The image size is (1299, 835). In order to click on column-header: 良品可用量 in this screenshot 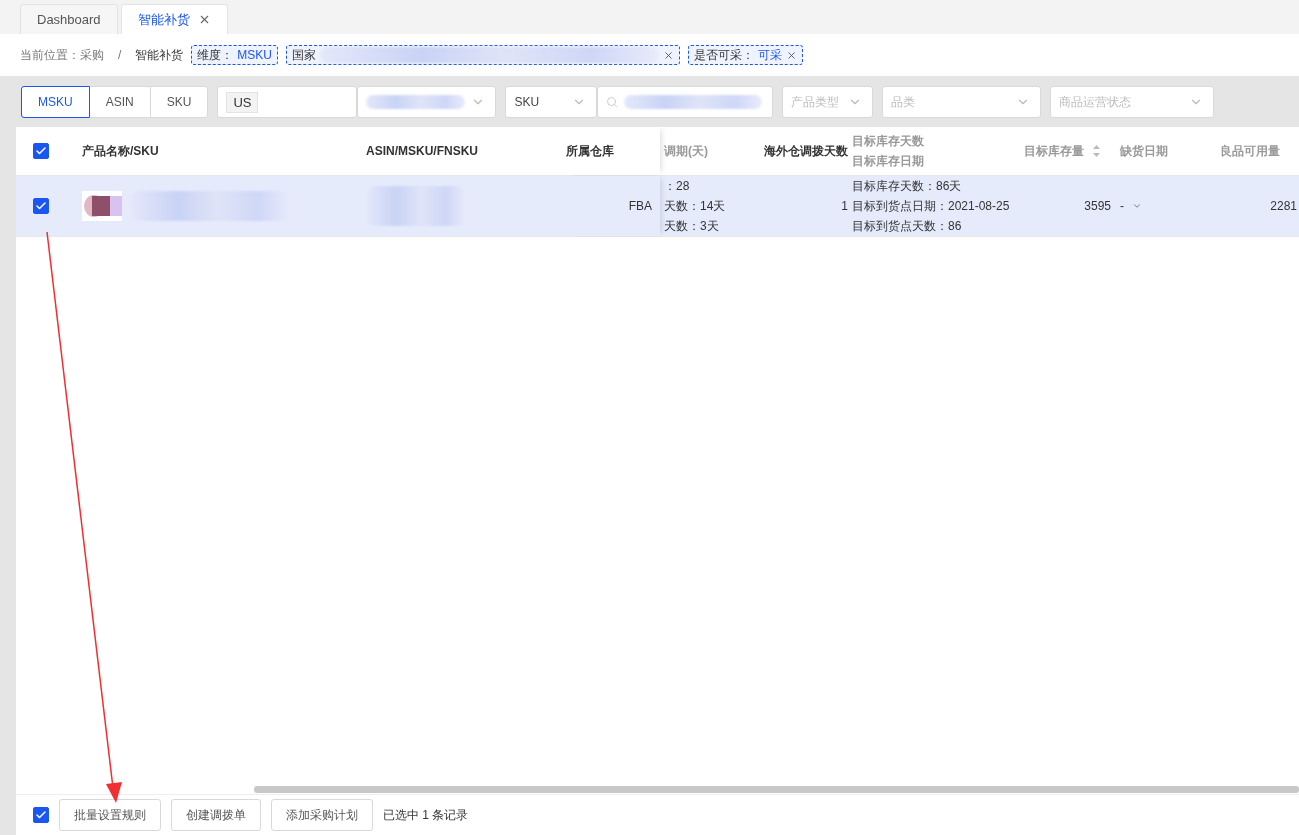, I will do `click(1250, 151)`.